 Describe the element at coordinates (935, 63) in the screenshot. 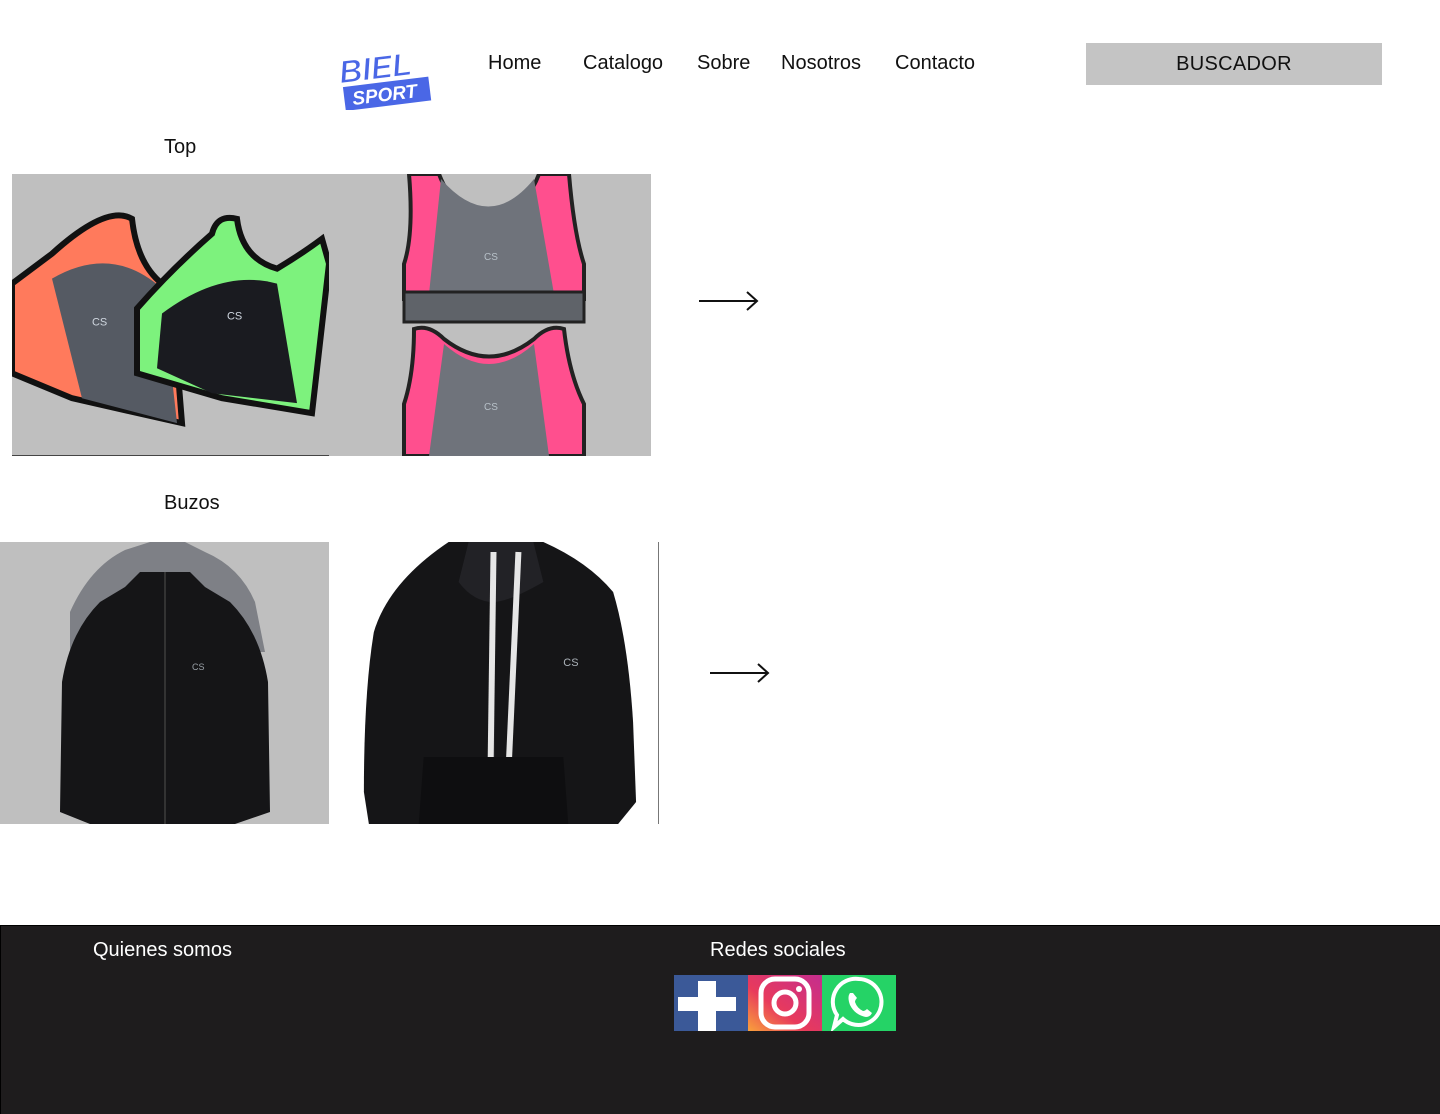

I see `nav-contacto: Contacto` at that location.